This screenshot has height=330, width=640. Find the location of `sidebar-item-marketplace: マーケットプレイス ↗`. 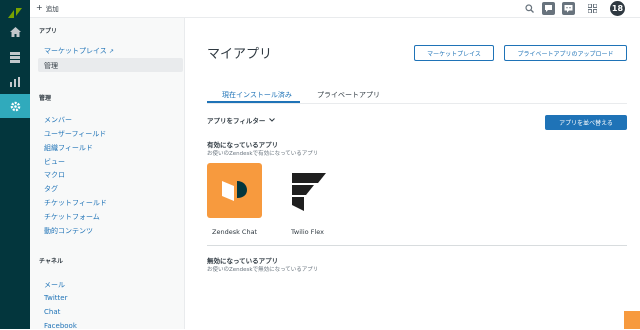

sidebar-item-marketplace: マーケットプレイス ↗ is located at coordinates (79, 51).